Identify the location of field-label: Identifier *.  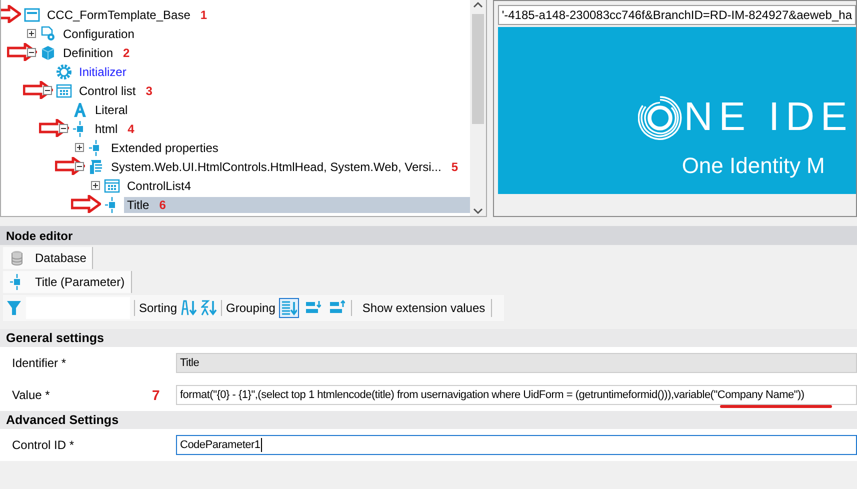
(39, 363).